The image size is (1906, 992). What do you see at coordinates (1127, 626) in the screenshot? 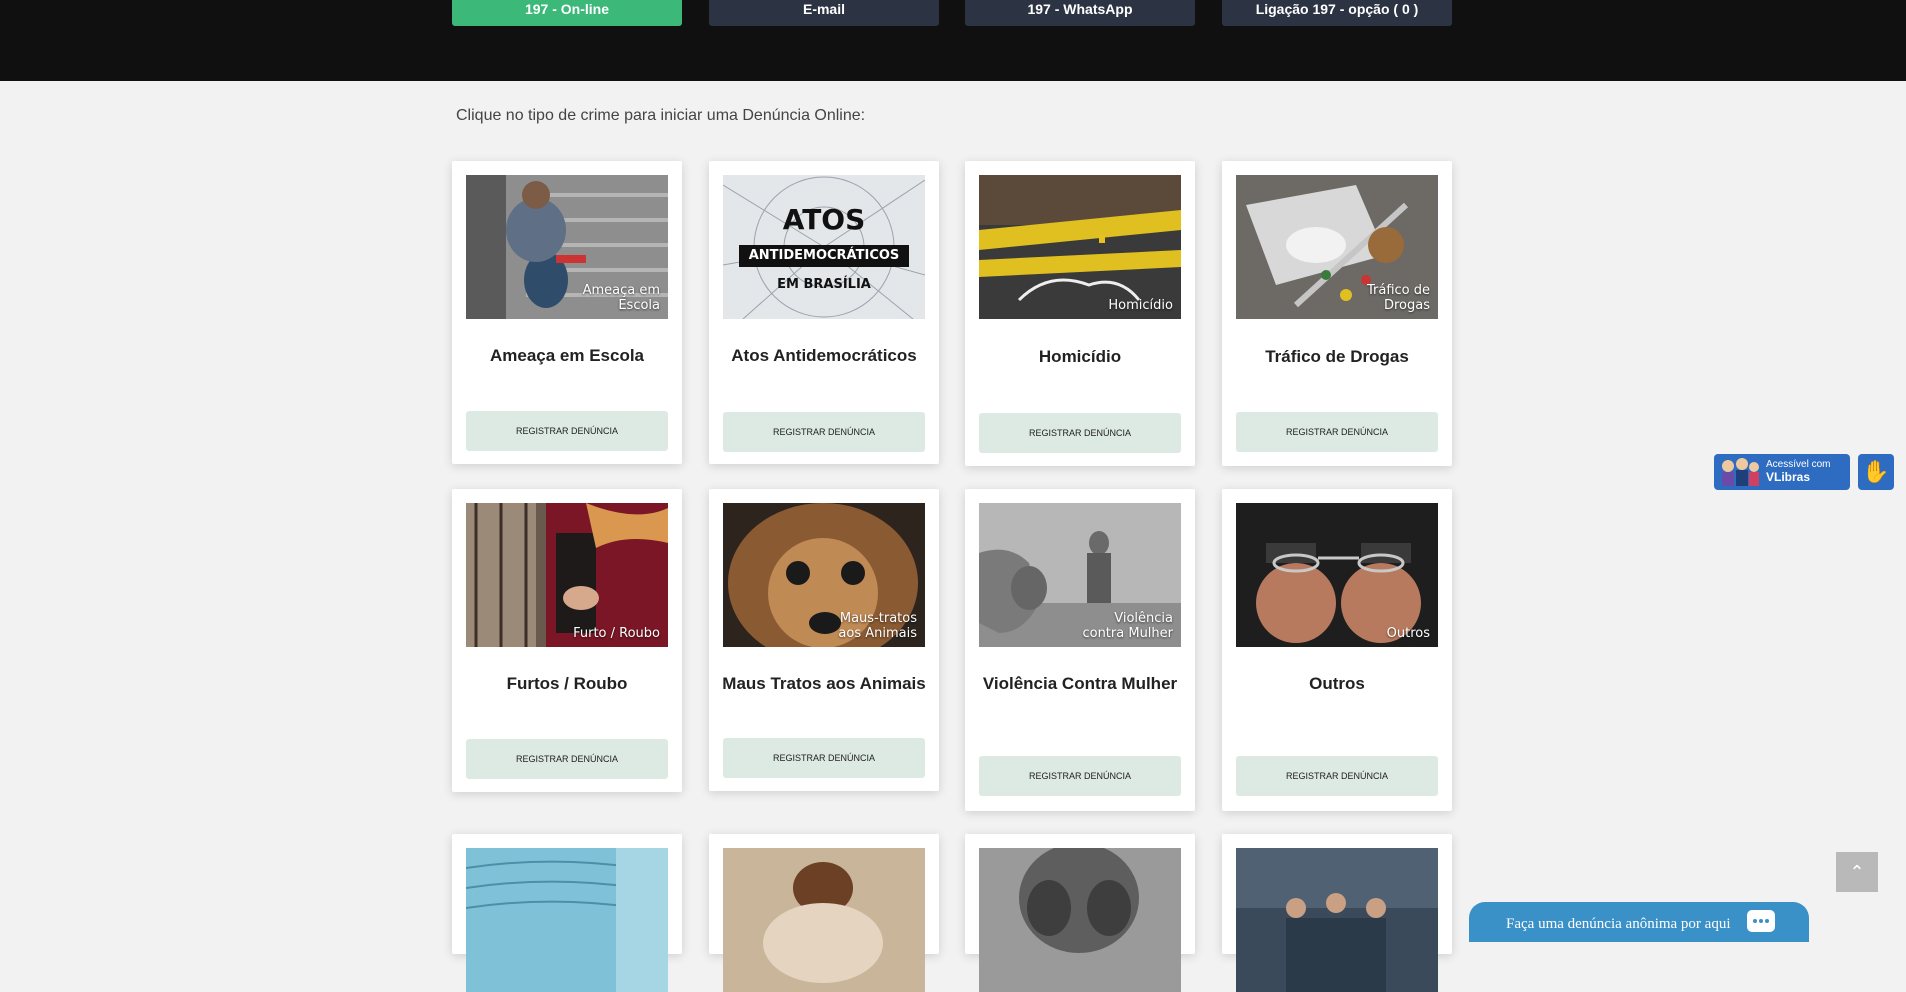
I see `image-caption: Violência contra Mulher` at bounding box center [1127, 626].